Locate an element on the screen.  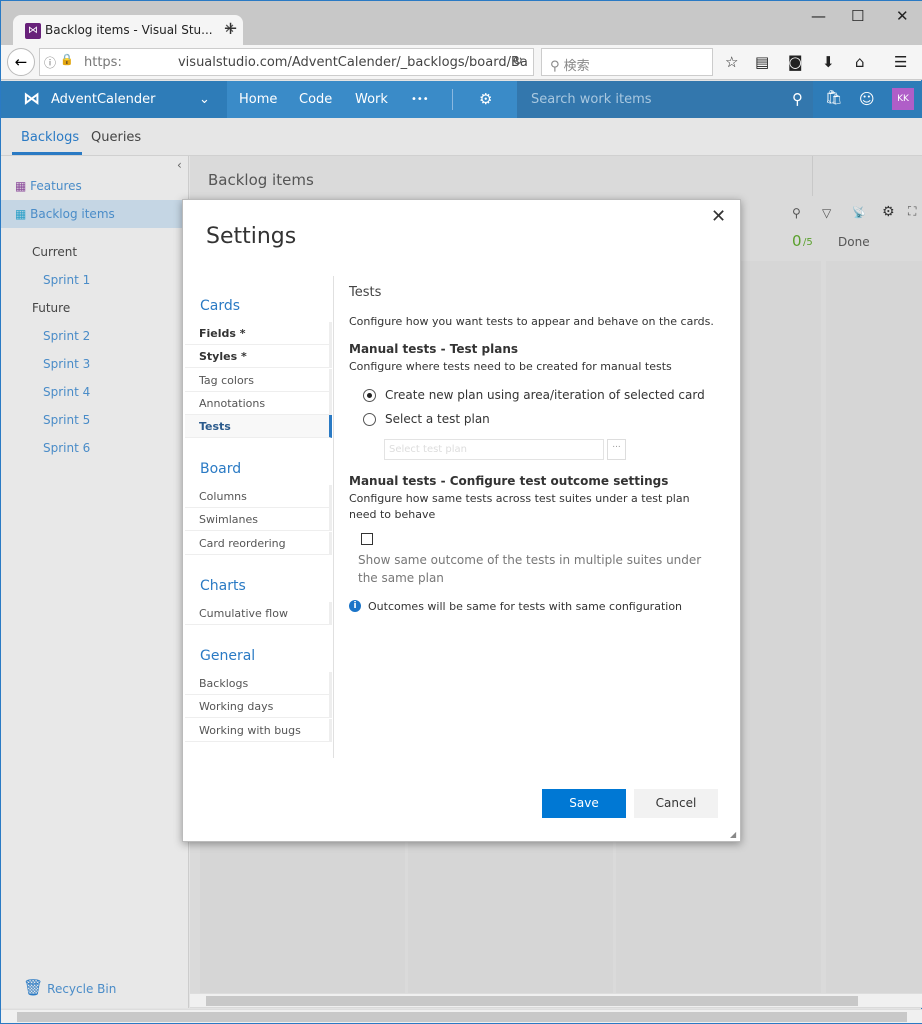
settings-gear-icon: ⚙ is located at coordinates (888, 212).